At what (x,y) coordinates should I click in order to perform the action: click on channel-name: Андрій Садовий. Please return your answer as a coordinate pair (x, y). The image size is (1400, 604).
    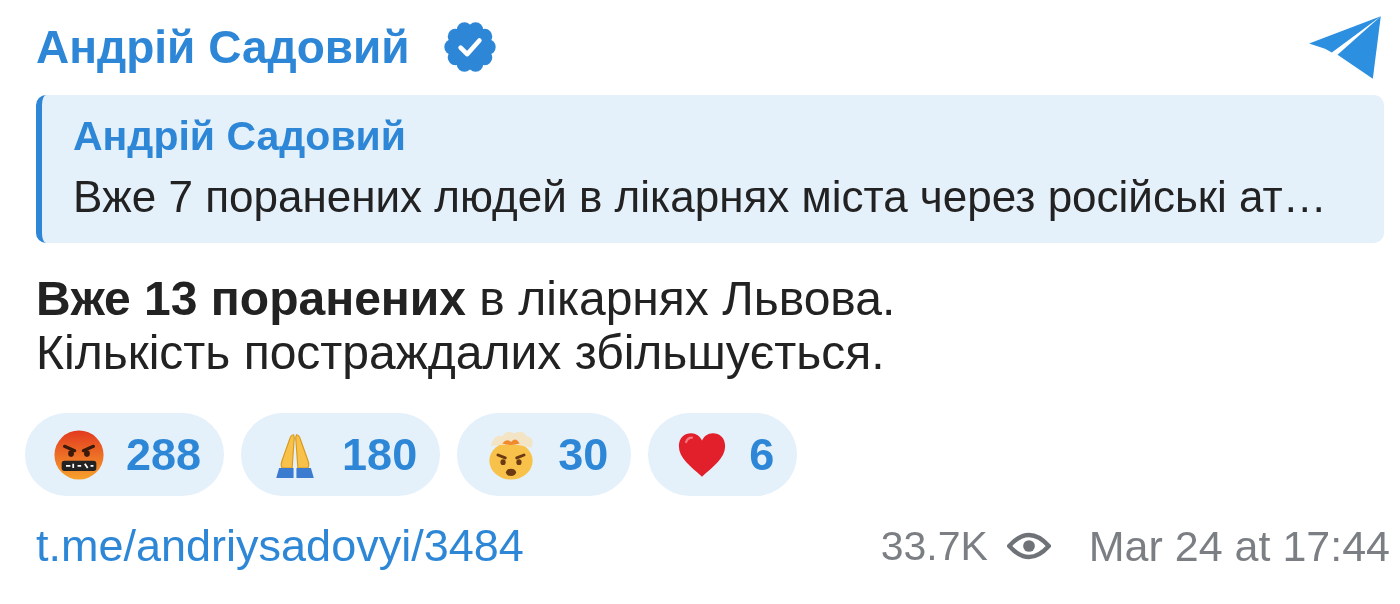
    Looking at the image, I should click on (223, 47).